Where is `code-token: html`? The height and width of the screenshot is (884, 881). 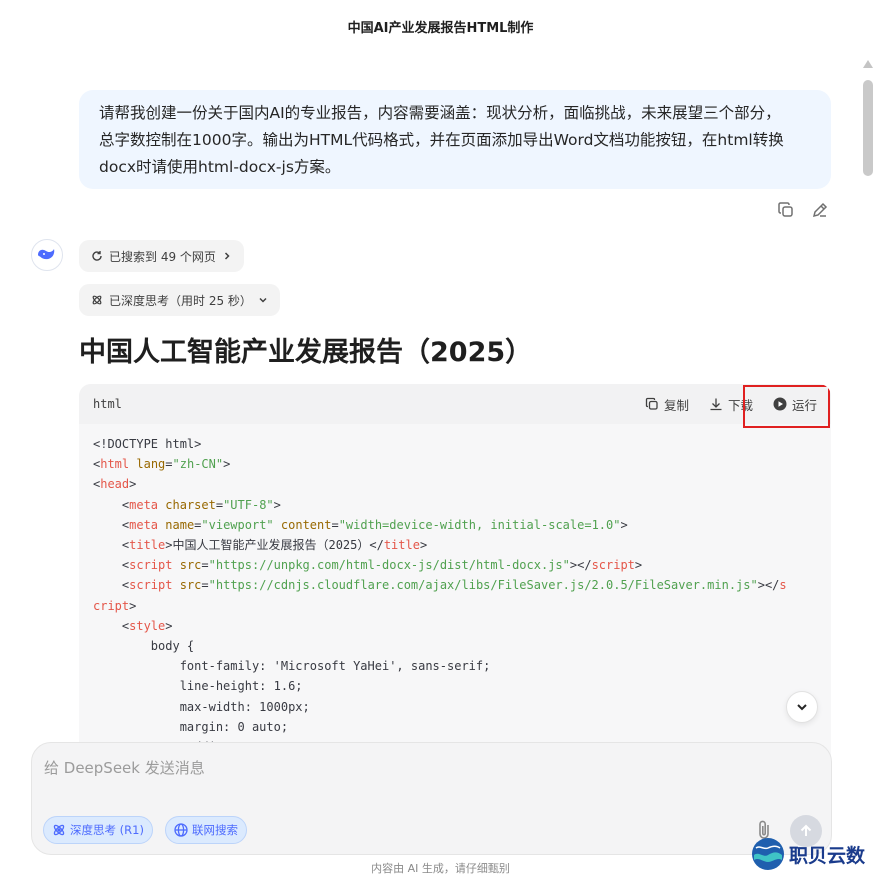 code-token: html is located at coordinates (115, 464).